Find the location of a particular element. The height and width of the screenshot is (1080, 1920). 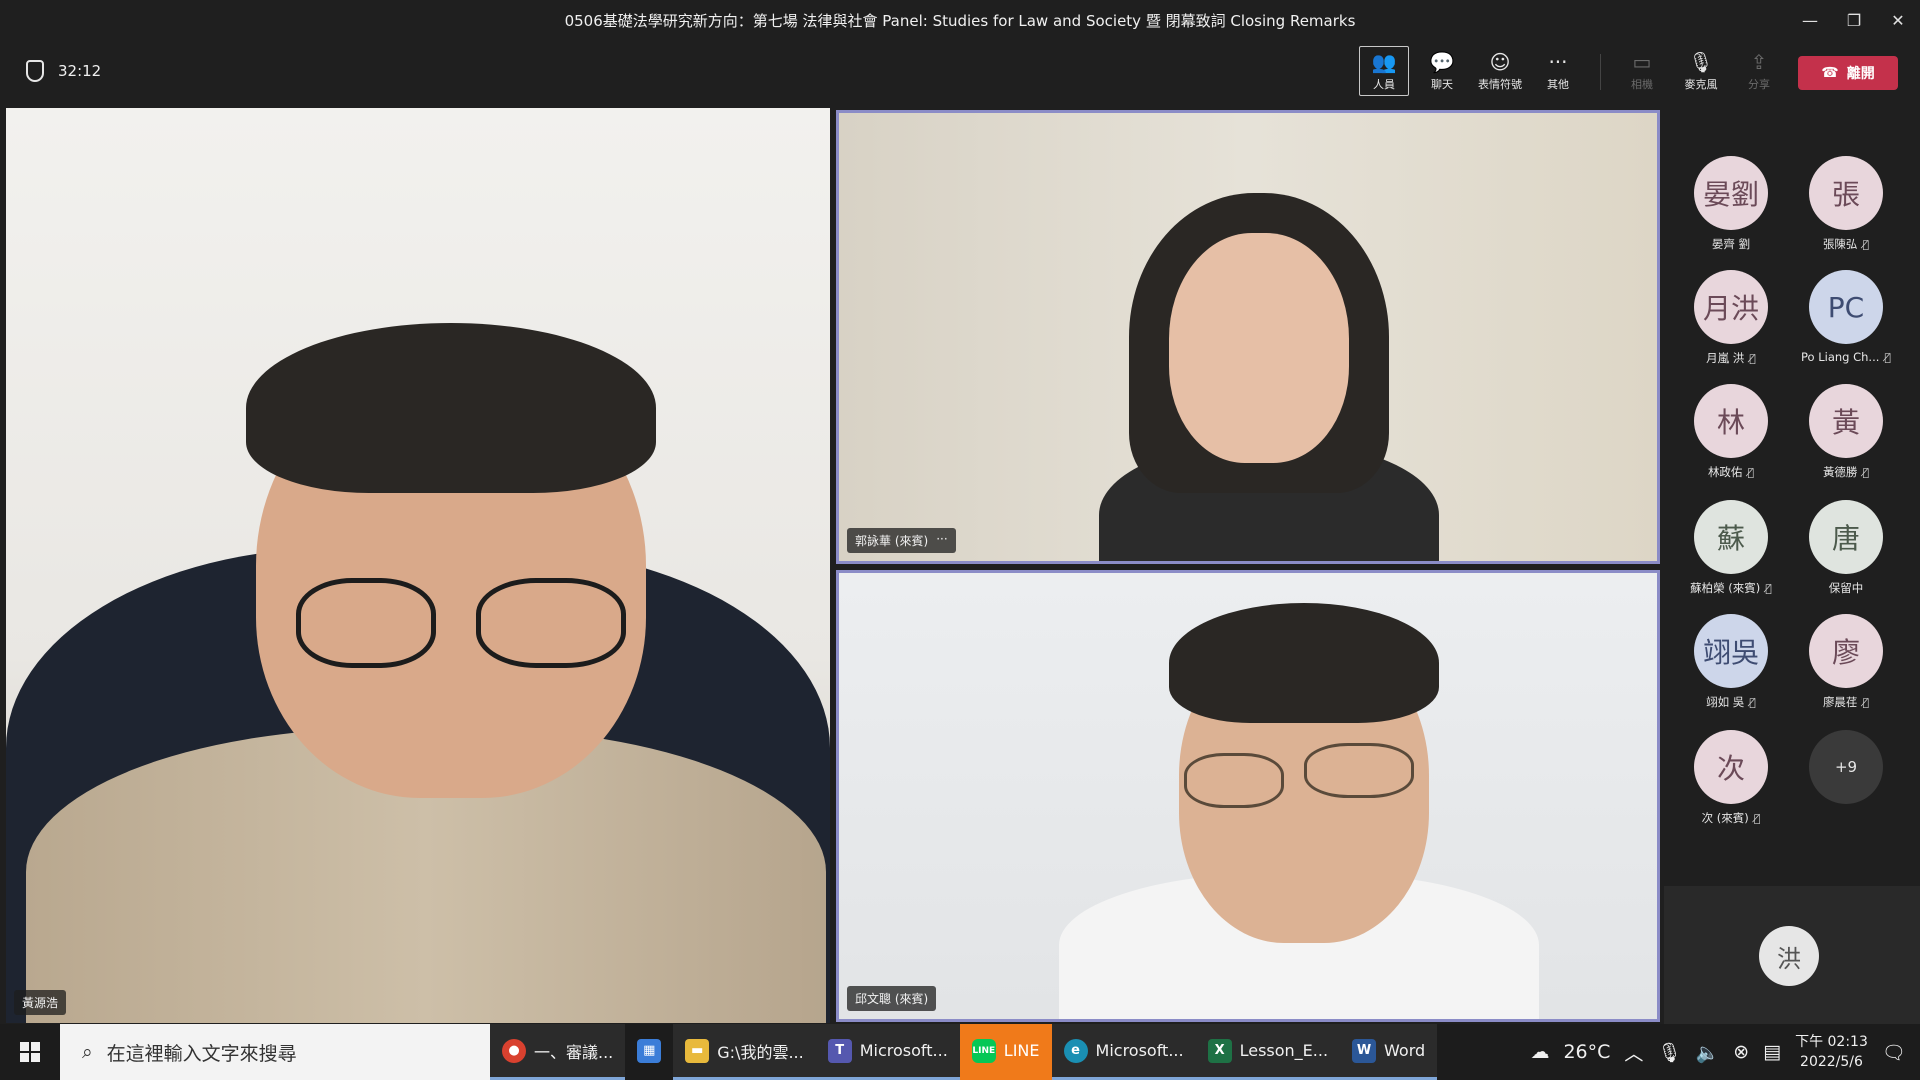

taskbar-search: ⌕ 在這裡輸入文字來搜尋 is located at coordinates (275, 1052).